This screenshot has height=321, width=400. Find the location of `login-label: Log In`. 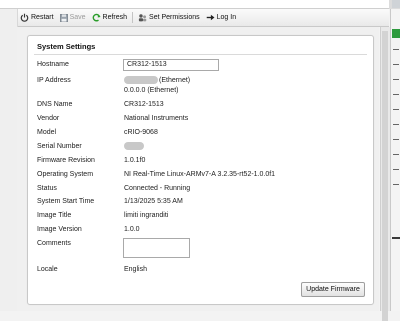

login-label: Log In is located at coordinates (226, 17).